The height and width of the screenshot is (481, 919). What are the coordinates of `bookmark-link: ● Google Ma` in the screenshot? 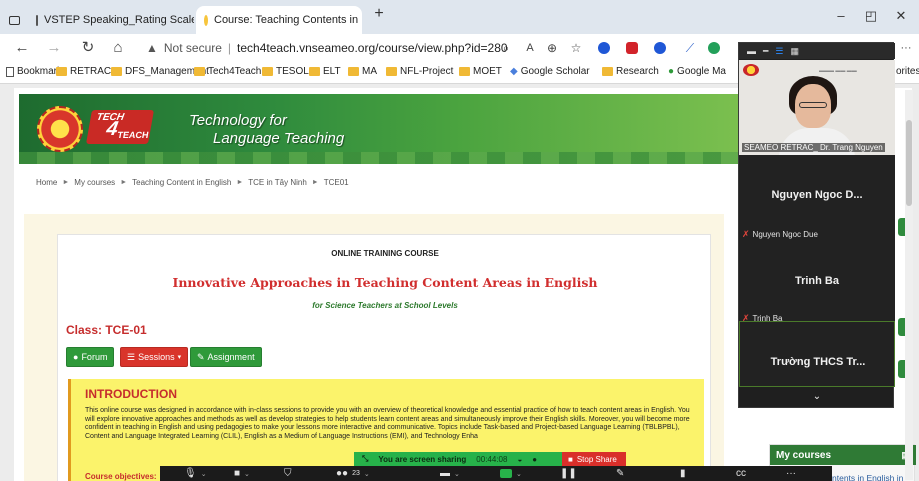 It's located at (697, 71).